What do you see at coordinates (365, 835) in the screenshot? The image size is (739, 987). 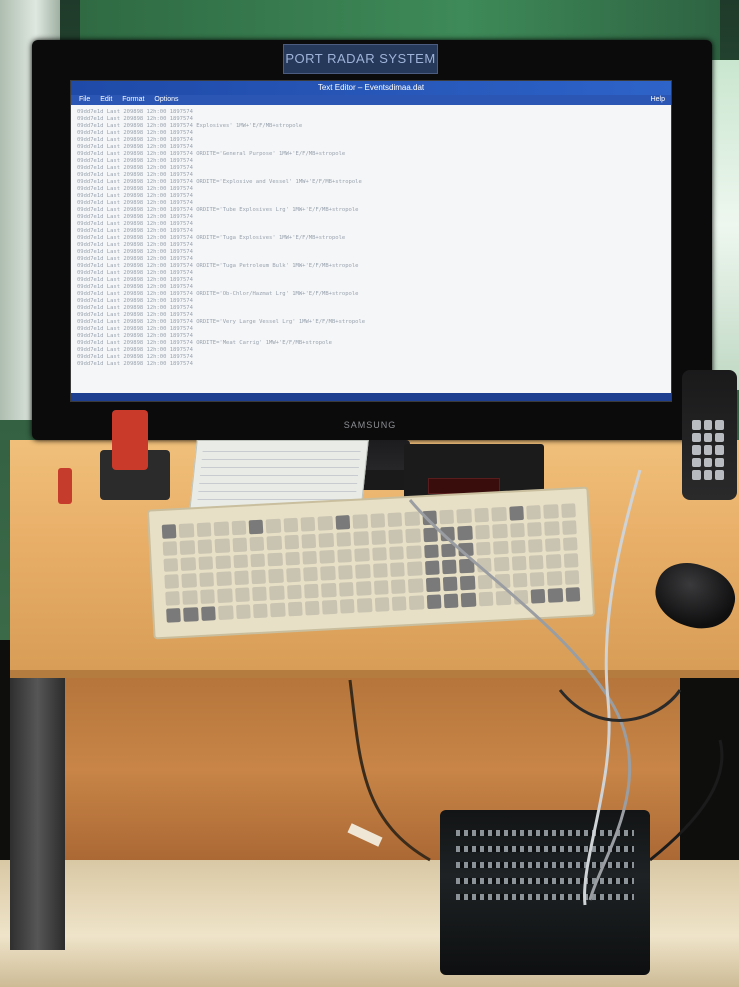 I see `cable-plug` at bounding box center [365, 835].